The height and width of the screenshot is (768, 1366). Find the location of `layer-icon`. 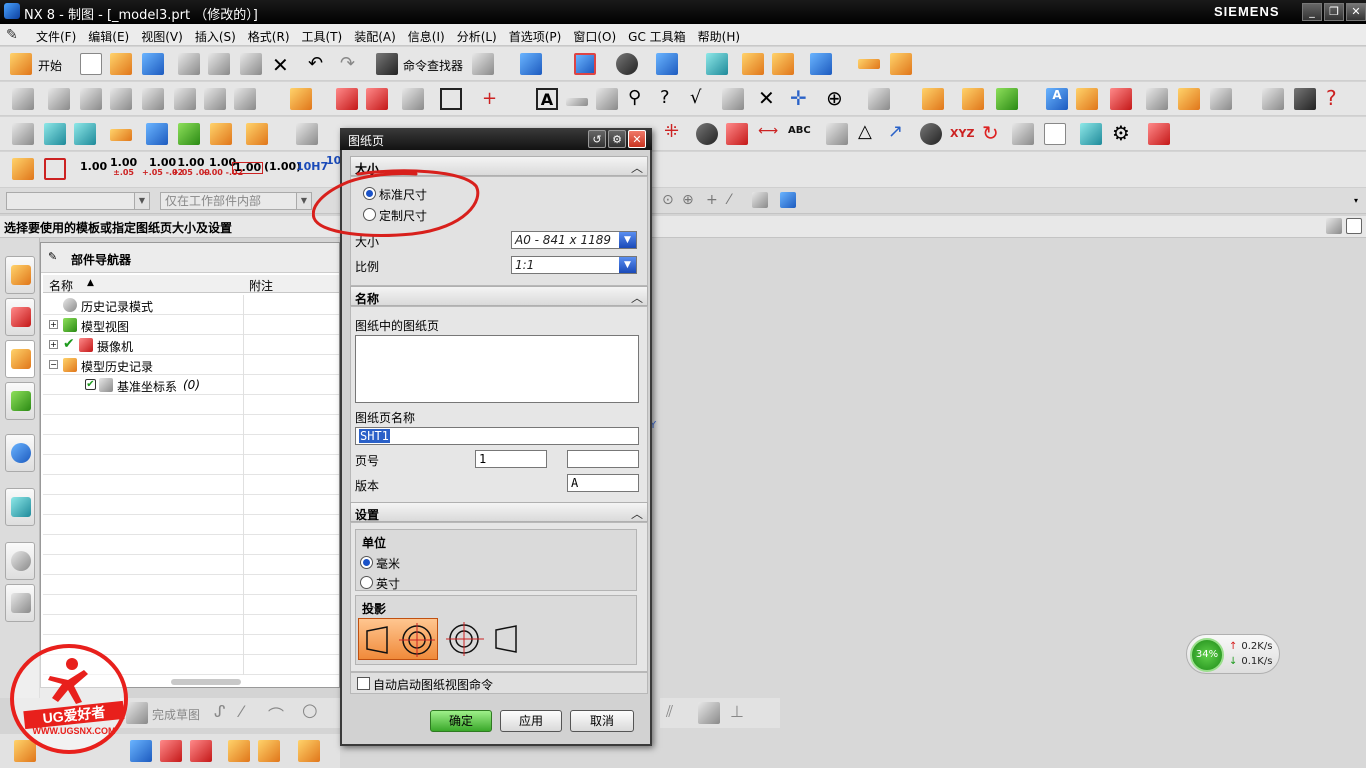

layer-icon is located at coordinates (717, 64).